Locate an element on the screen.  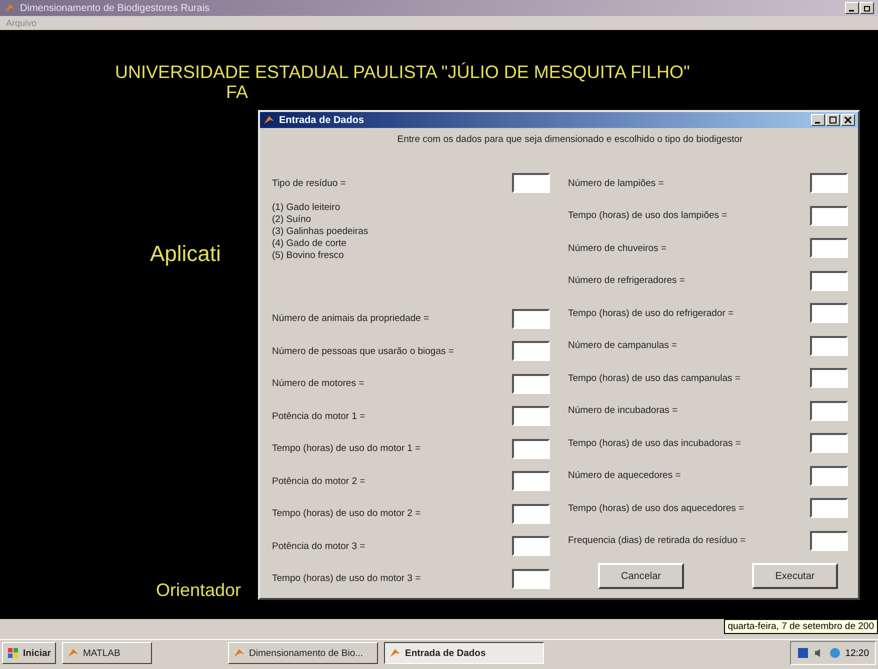
field-label: Tipo de resíduo = is located at coordinates (309, 183).